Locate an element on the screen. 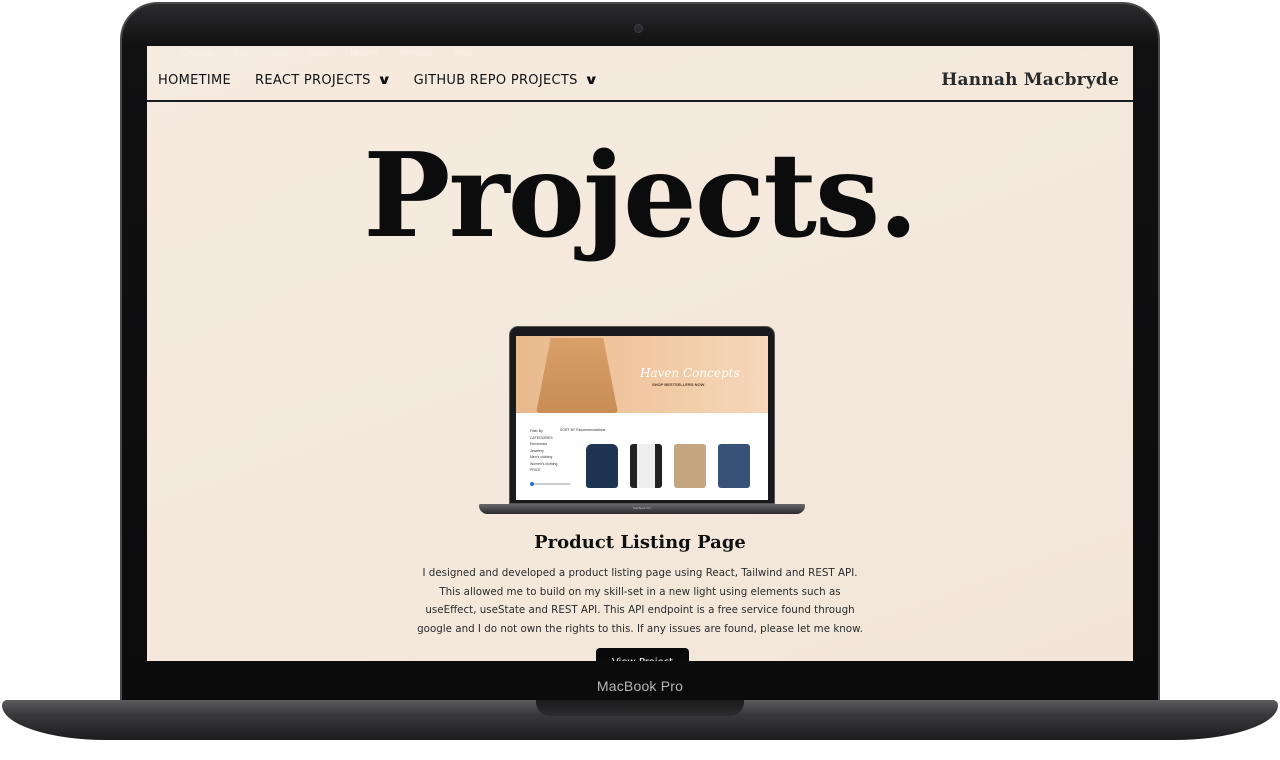 This screenshot has height=760, width=1280. nav-item-react-projects: REACT PROJECTS ∨ is located at coordinates (323, 80).